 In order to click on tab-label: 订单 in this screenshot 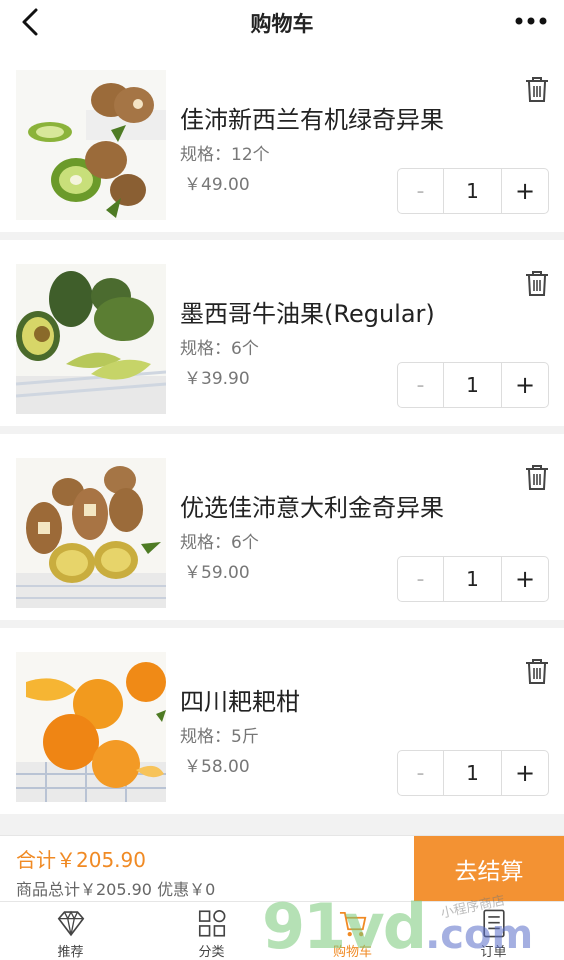, I will do `click(493, 952)`.